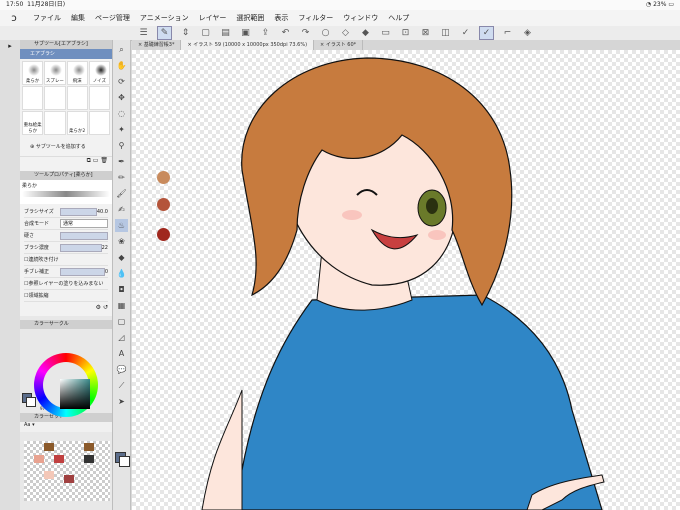 Image resolution: width=680 pixels, height=510 pixels. Describe the element at coordinates (315, 18) in the screenshot. I see `menu-filter: フィルター` at that location.